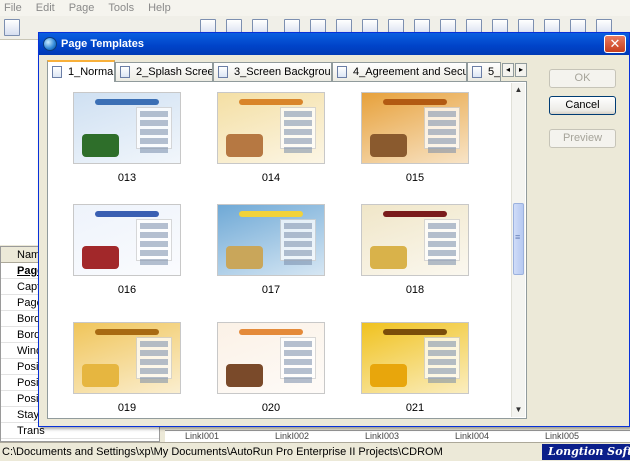  Describe the element at coordinates (518, 239) in the screenshot. I see `scroll-thumb` at that location.